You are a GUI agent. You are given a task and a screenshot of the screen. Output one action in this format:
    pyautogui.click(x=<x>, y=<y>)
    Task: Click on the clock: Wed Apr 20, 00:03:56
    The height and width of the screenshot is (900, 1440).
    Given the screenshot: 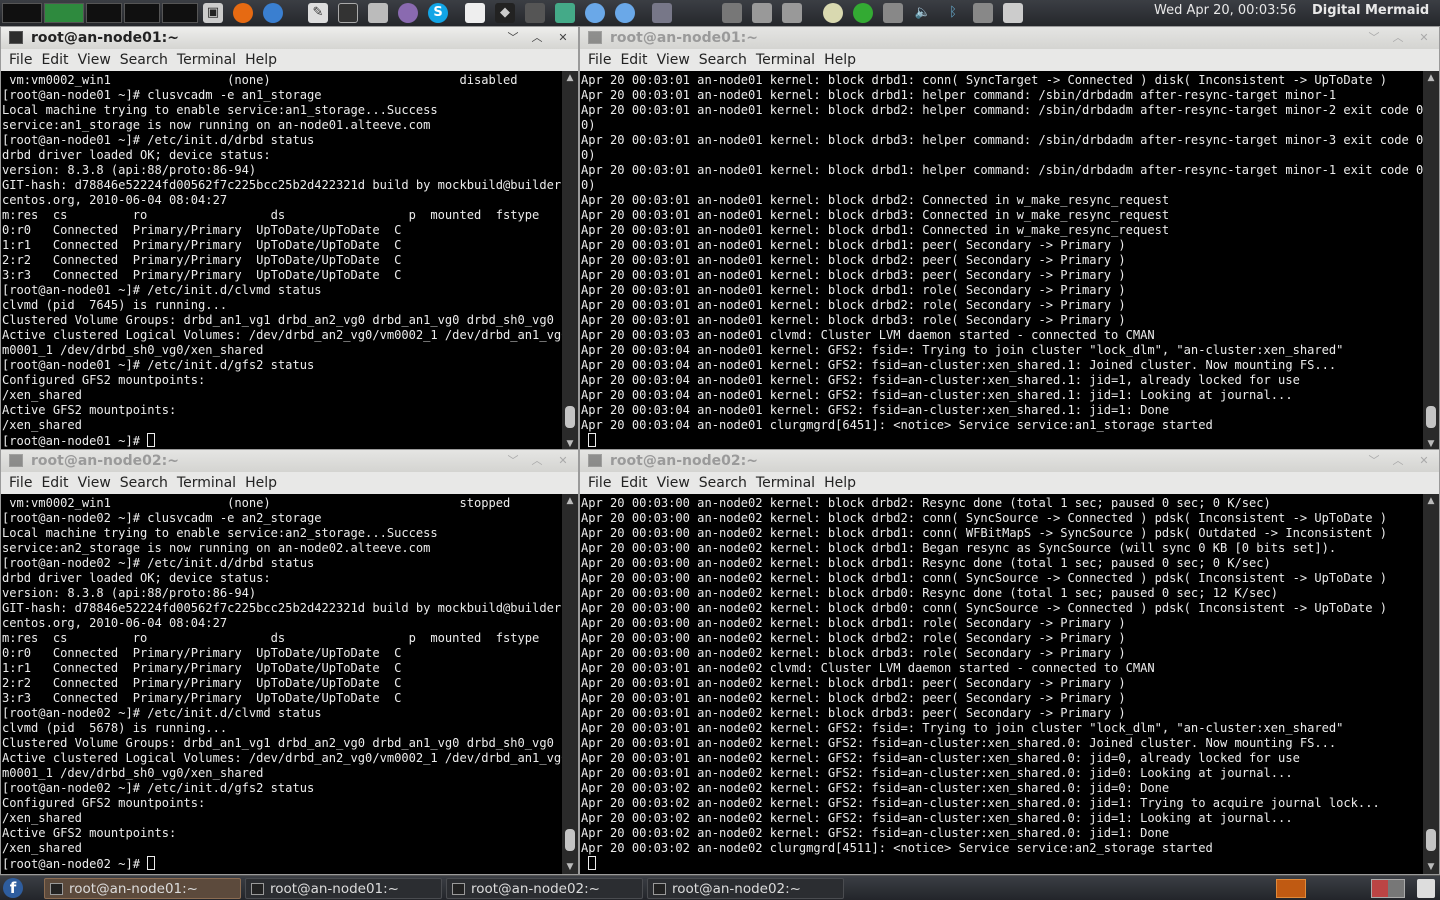 What is the action you would take?
    pyautogui.click(x=1225, y=10)
    